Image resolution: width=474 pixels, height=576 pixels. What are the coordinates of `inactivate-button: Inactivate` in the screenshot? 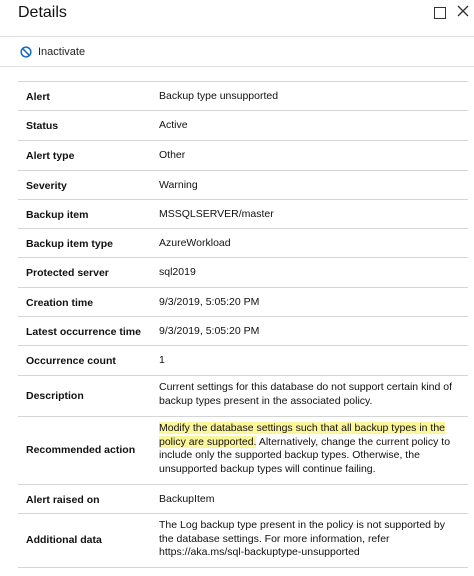 It's located at (52, 52).